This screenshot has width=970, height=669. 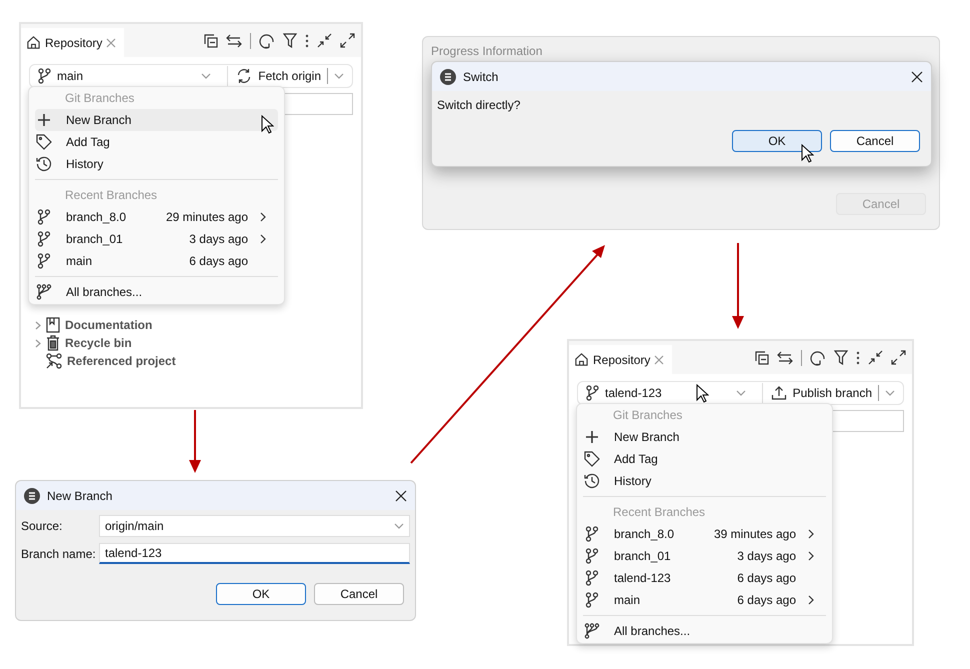 What do you see at coordinates (93, 325) in the screenshot?
I see `tree-item: Documentation` at bounding box center [93, 325].